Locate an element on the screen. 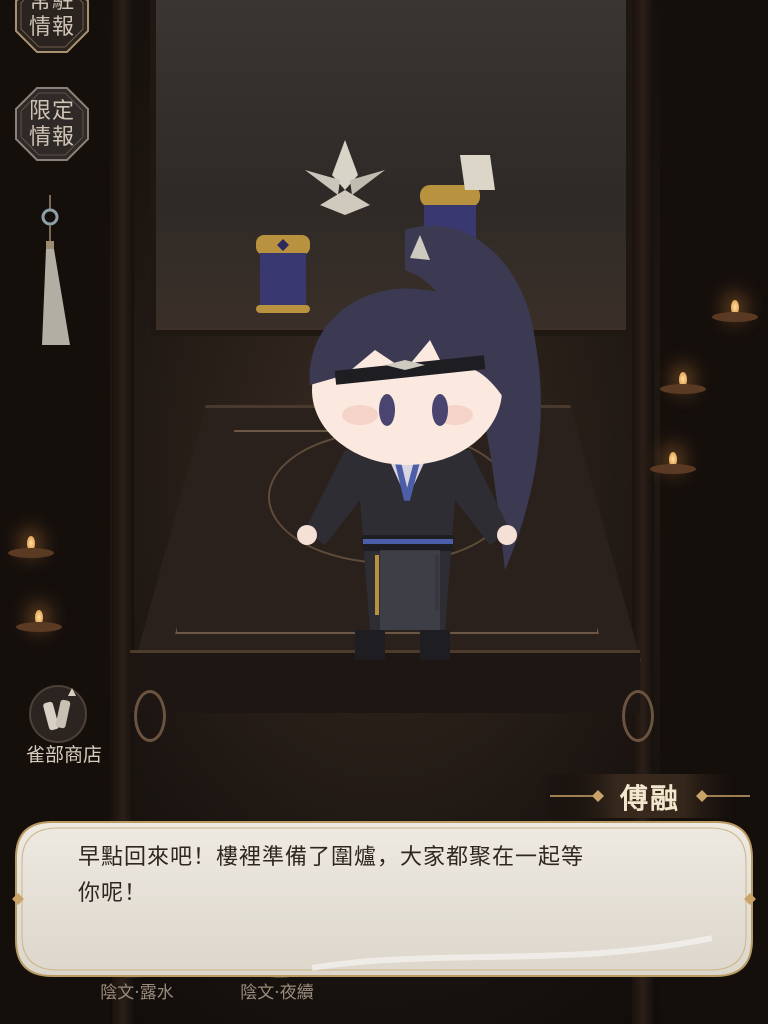  sparrow-shop-button: 雀部商店 is located at coordinates (64, 732).